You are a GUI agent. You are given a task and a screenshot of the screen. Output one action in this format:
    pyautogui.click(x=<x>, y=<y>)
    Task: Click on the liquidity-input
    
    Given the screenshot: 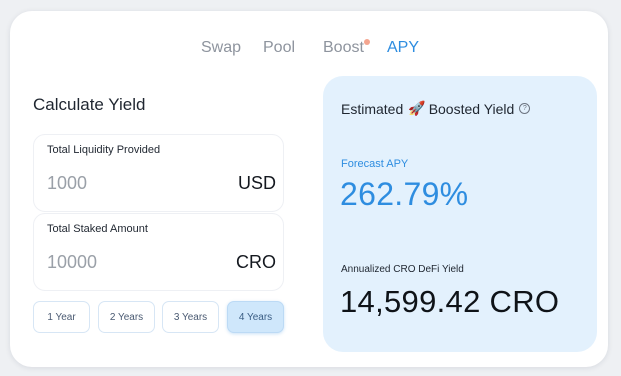 What is the action you would take?
    pyautogui.click(x=122, y=183)
    